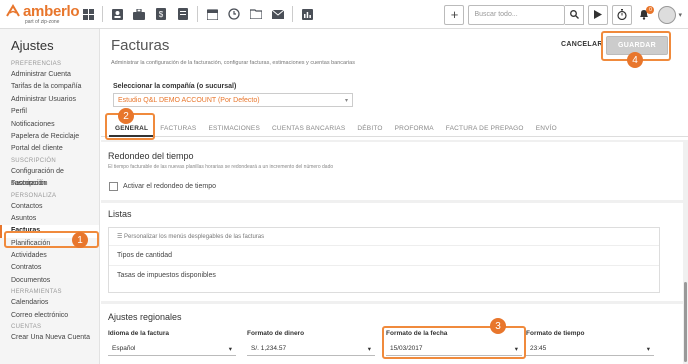 Image resolution: width=688 pixels, height=364 pixels. I want to click on scrollbar-thumb, so click(685, 322).